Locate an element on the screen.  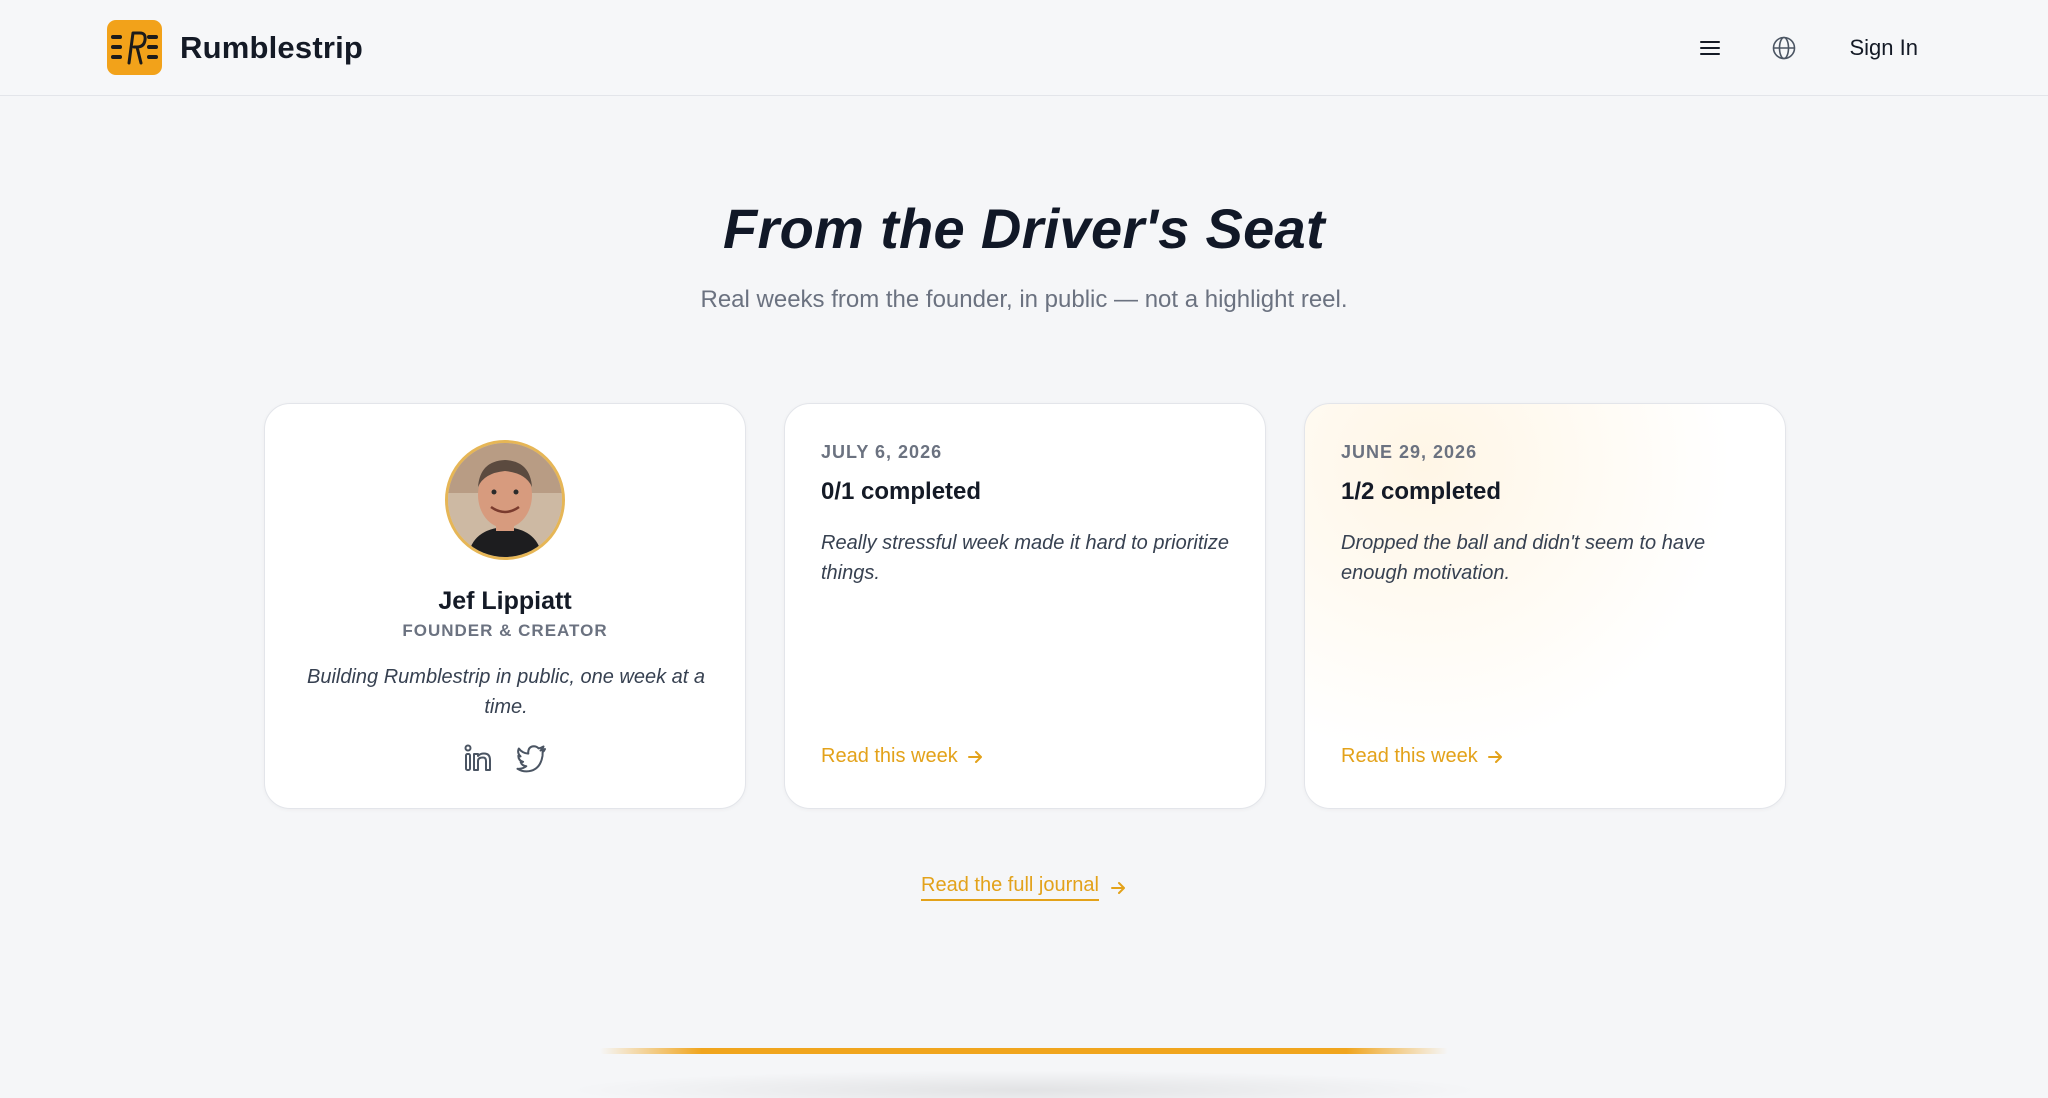
twitter-icon is located at coordinates (532, 758).